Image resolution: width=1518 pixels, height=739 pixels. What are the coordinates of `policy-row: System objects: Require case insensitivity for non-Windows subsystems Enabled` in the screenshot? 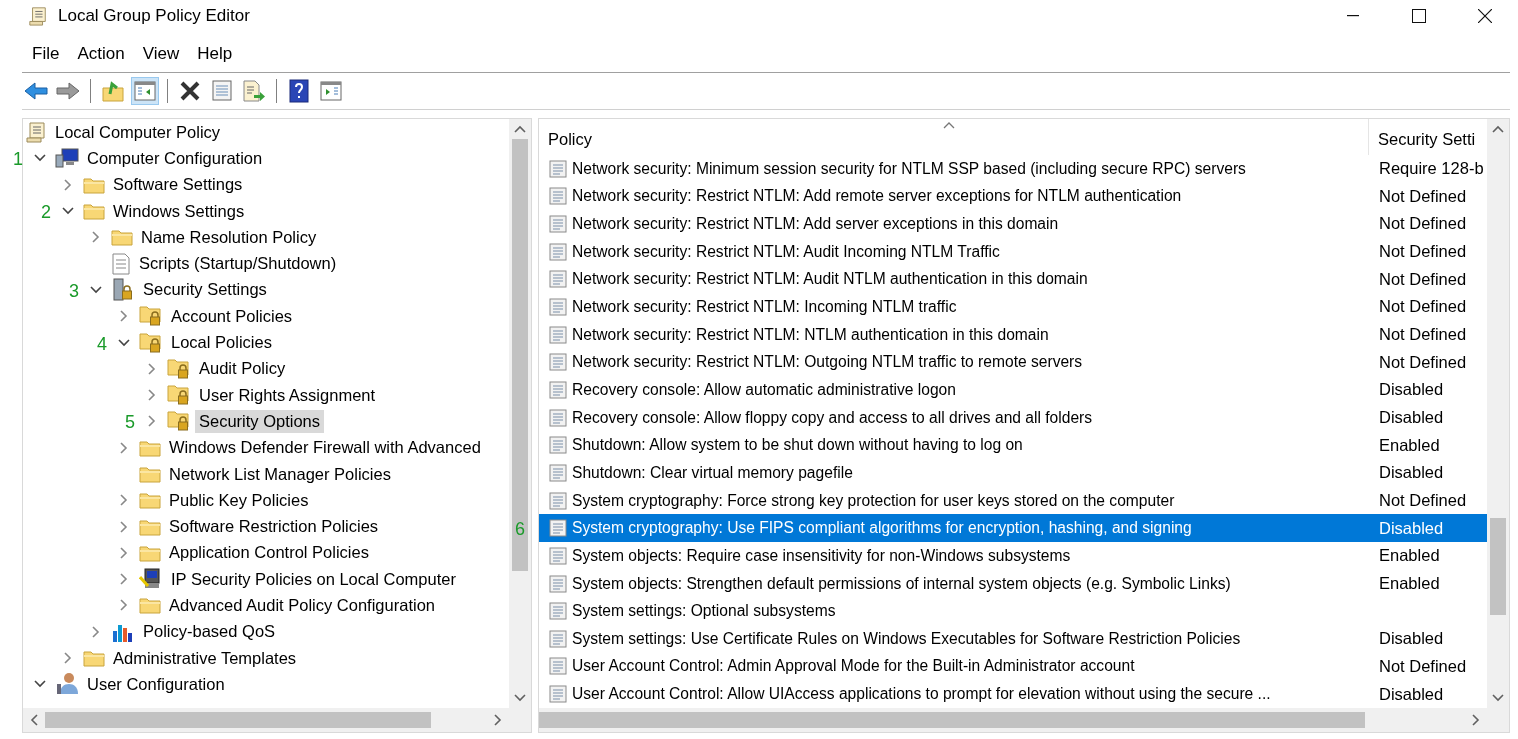 It's located at (1013, 556).